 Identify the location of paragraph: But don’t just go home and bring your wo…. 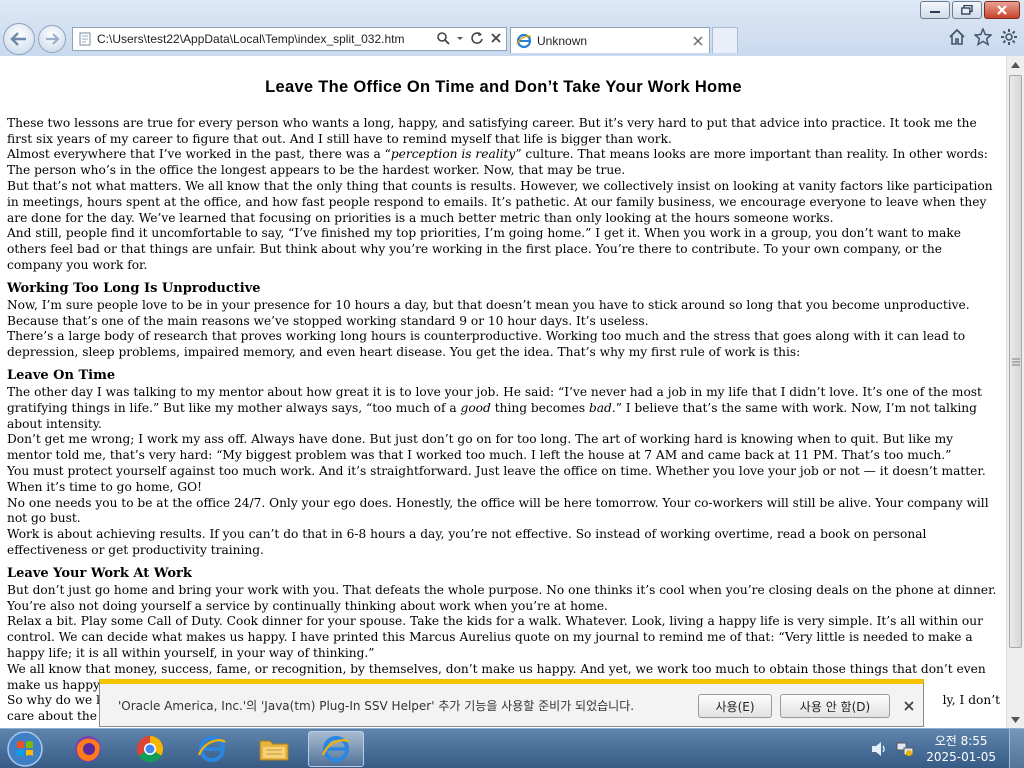
(502, 597).